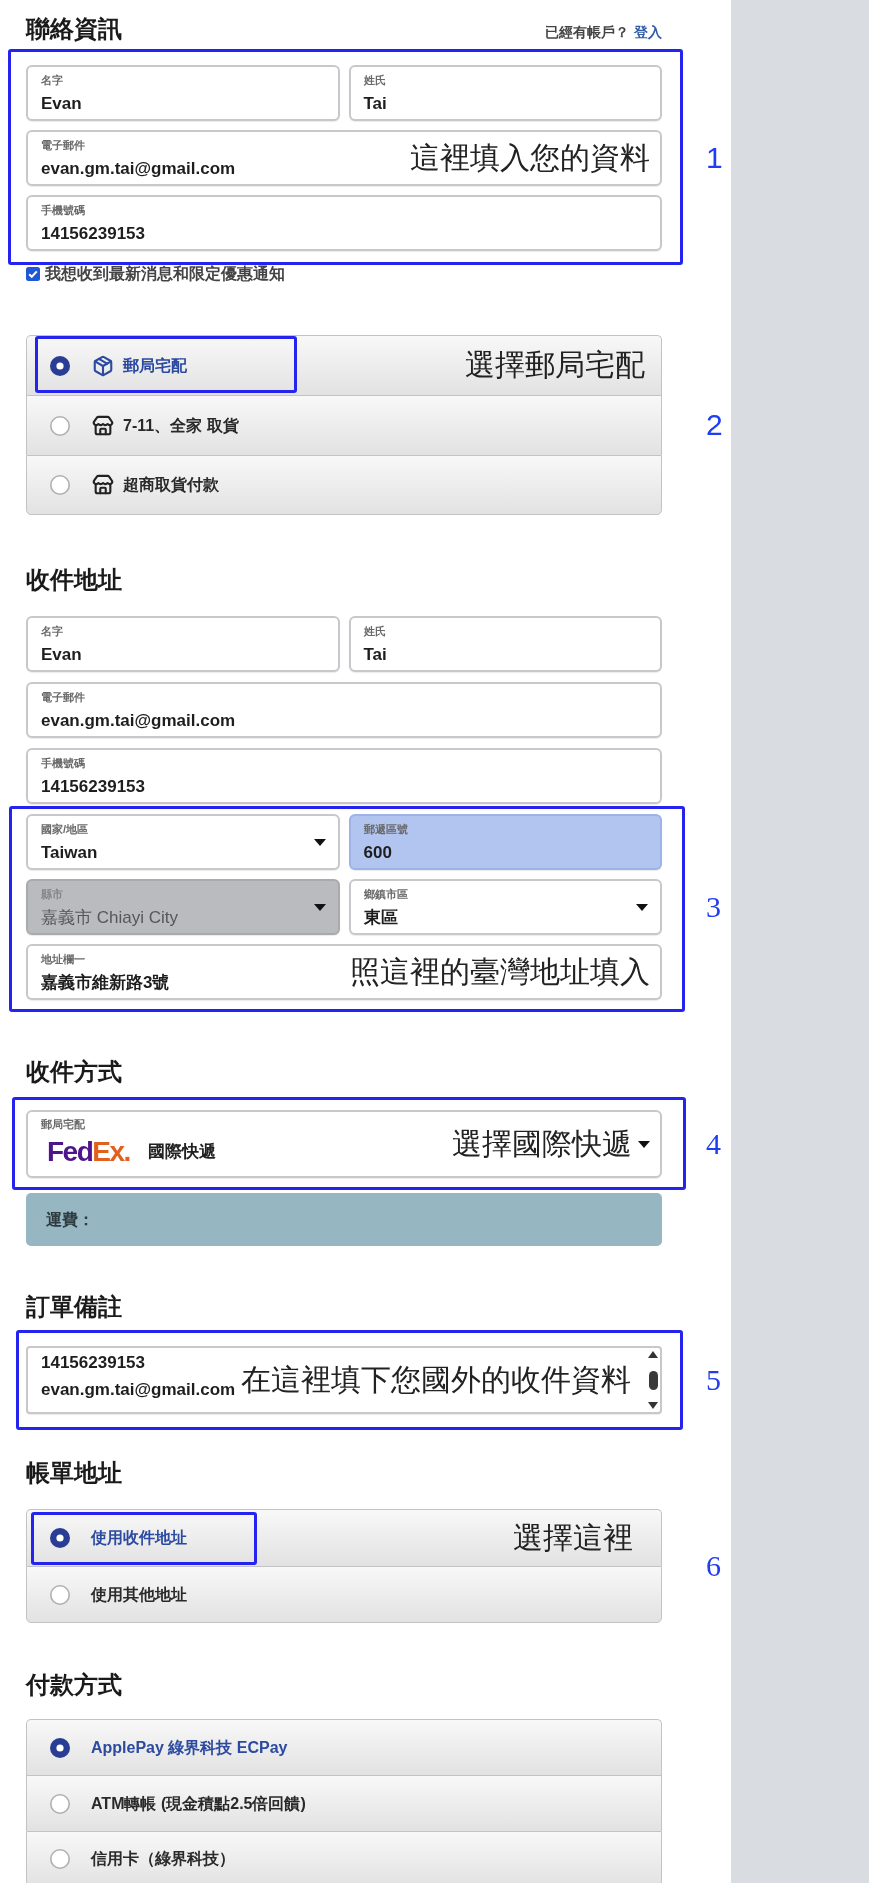 This screenshot has height=1883, width=869. What do you see at coordinates (713, 1380) in the screenshot?
I see `annotation-number: 5` at bounding box center [713, 1380].